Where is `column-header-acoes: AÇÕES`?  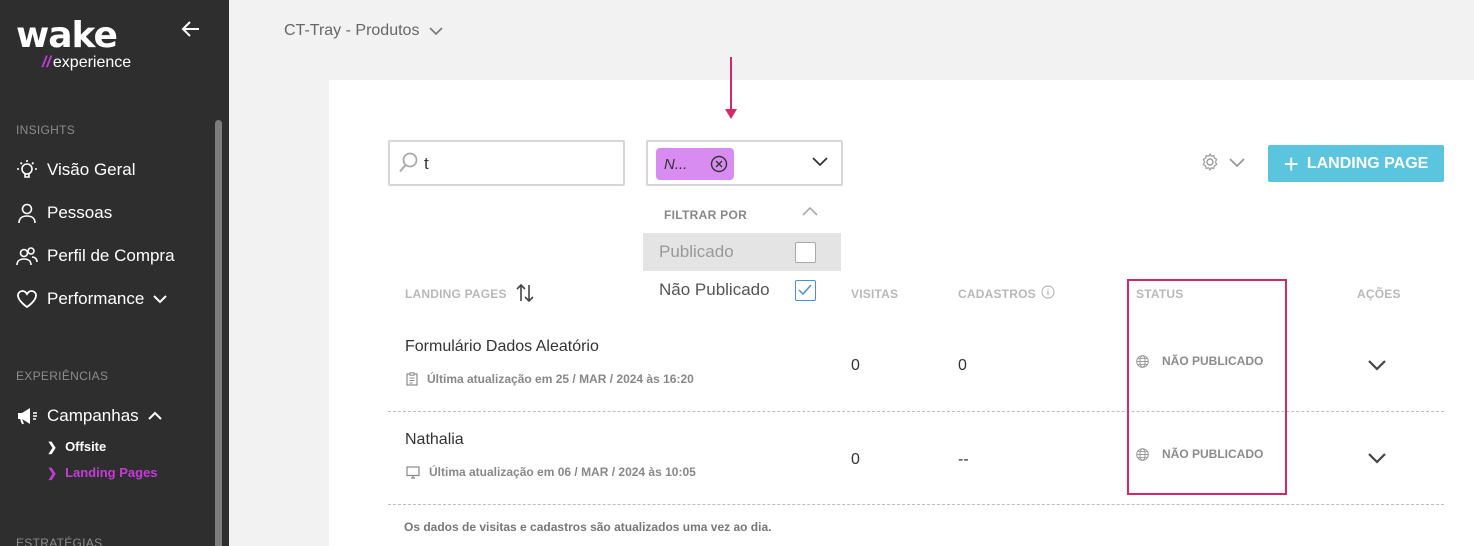
column-header-acoes: AÇÕES is located at coordinates (1379, 294).